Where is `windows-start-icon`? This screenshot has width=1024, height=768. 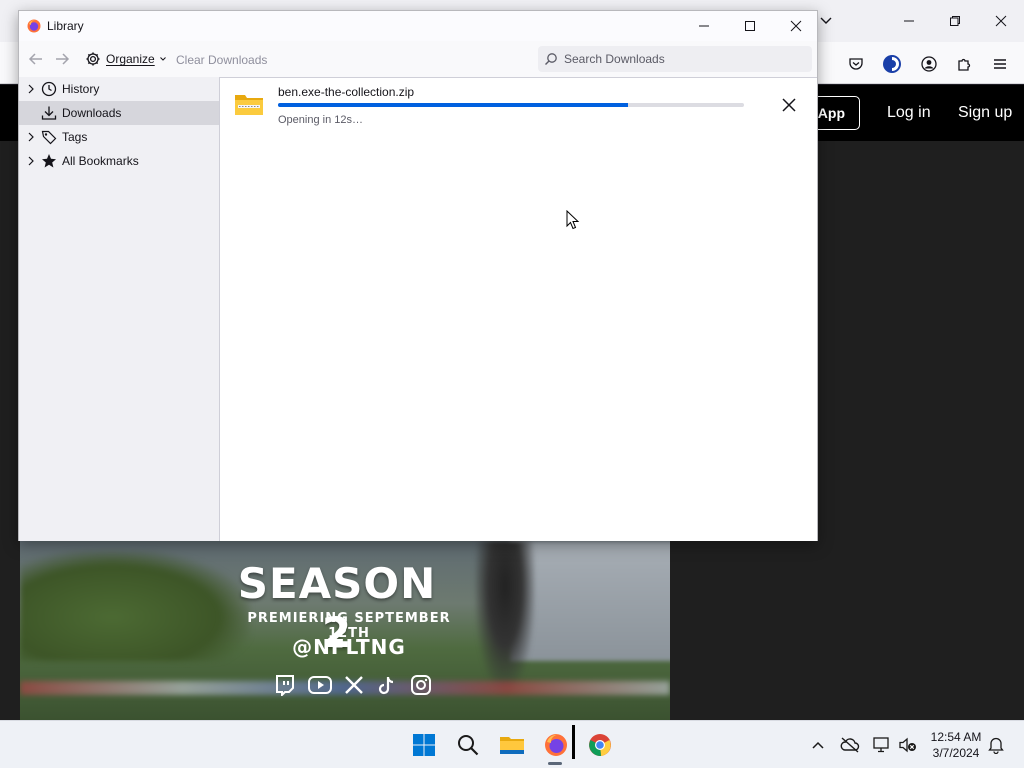
windows-start-icon is located at coordinates (424, 745).